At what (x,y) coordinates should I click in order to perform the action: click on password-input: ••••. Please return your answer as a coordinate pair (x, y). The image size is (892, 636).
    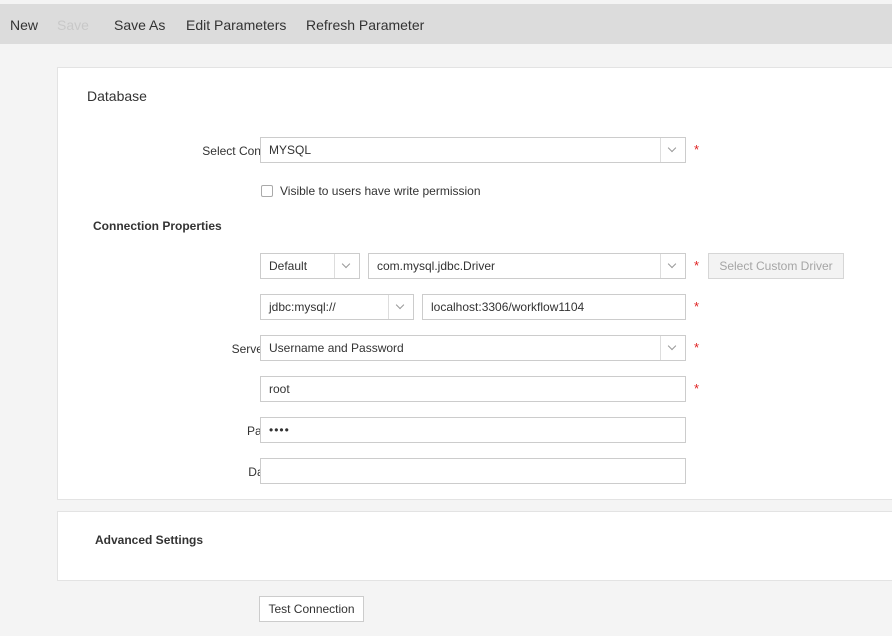
    Looking at the image, I should click on (473, 430).